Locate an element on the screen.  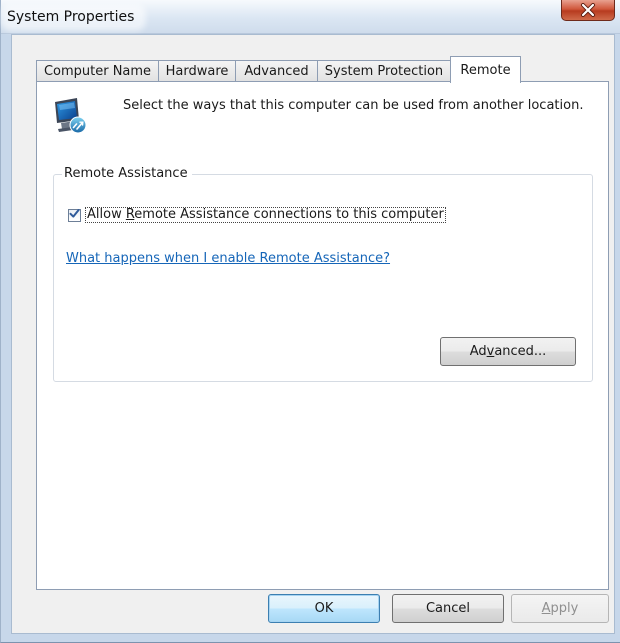
tab-label: Advanced is located at coordinates (276, 71).